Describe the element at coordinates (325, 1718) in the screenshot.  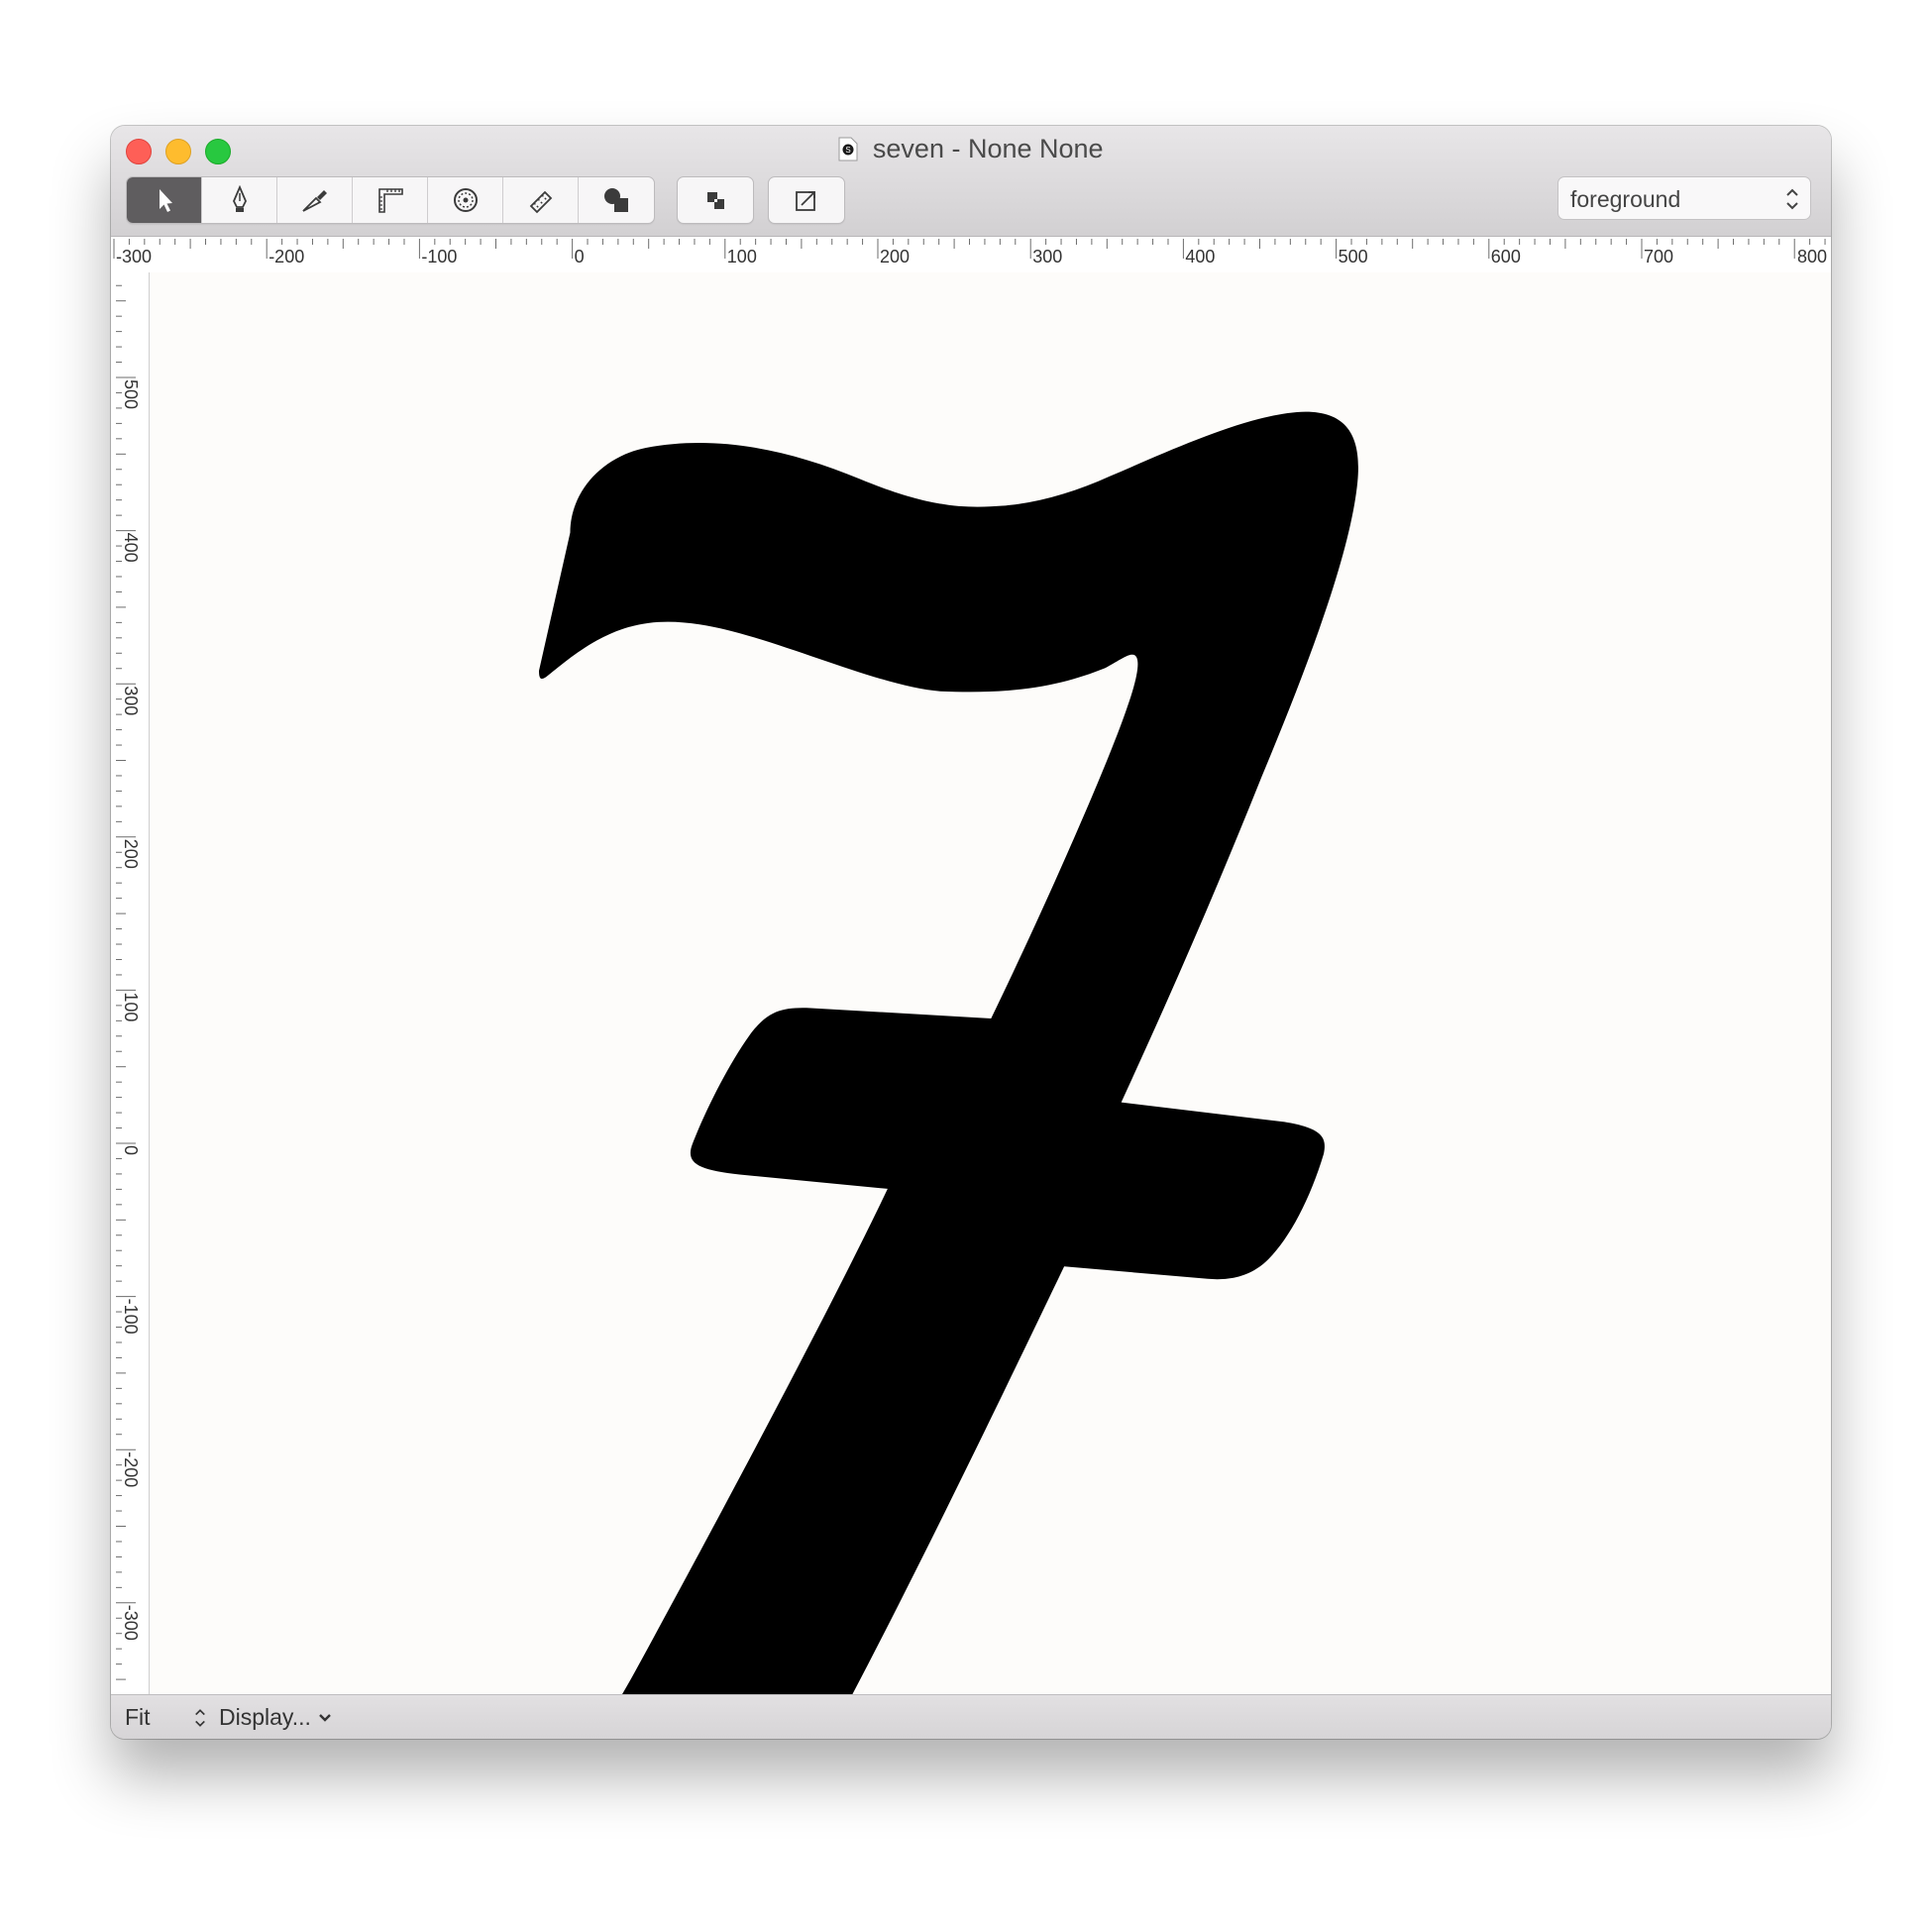
I see `chevron-down-icon` at that location.